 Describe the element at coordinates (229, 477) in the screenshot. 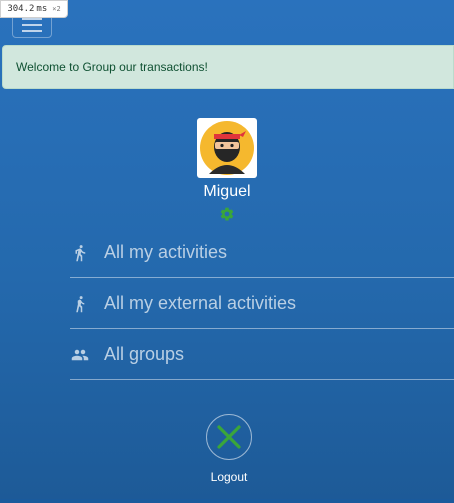

I see `logout-label: Logout` at that location.